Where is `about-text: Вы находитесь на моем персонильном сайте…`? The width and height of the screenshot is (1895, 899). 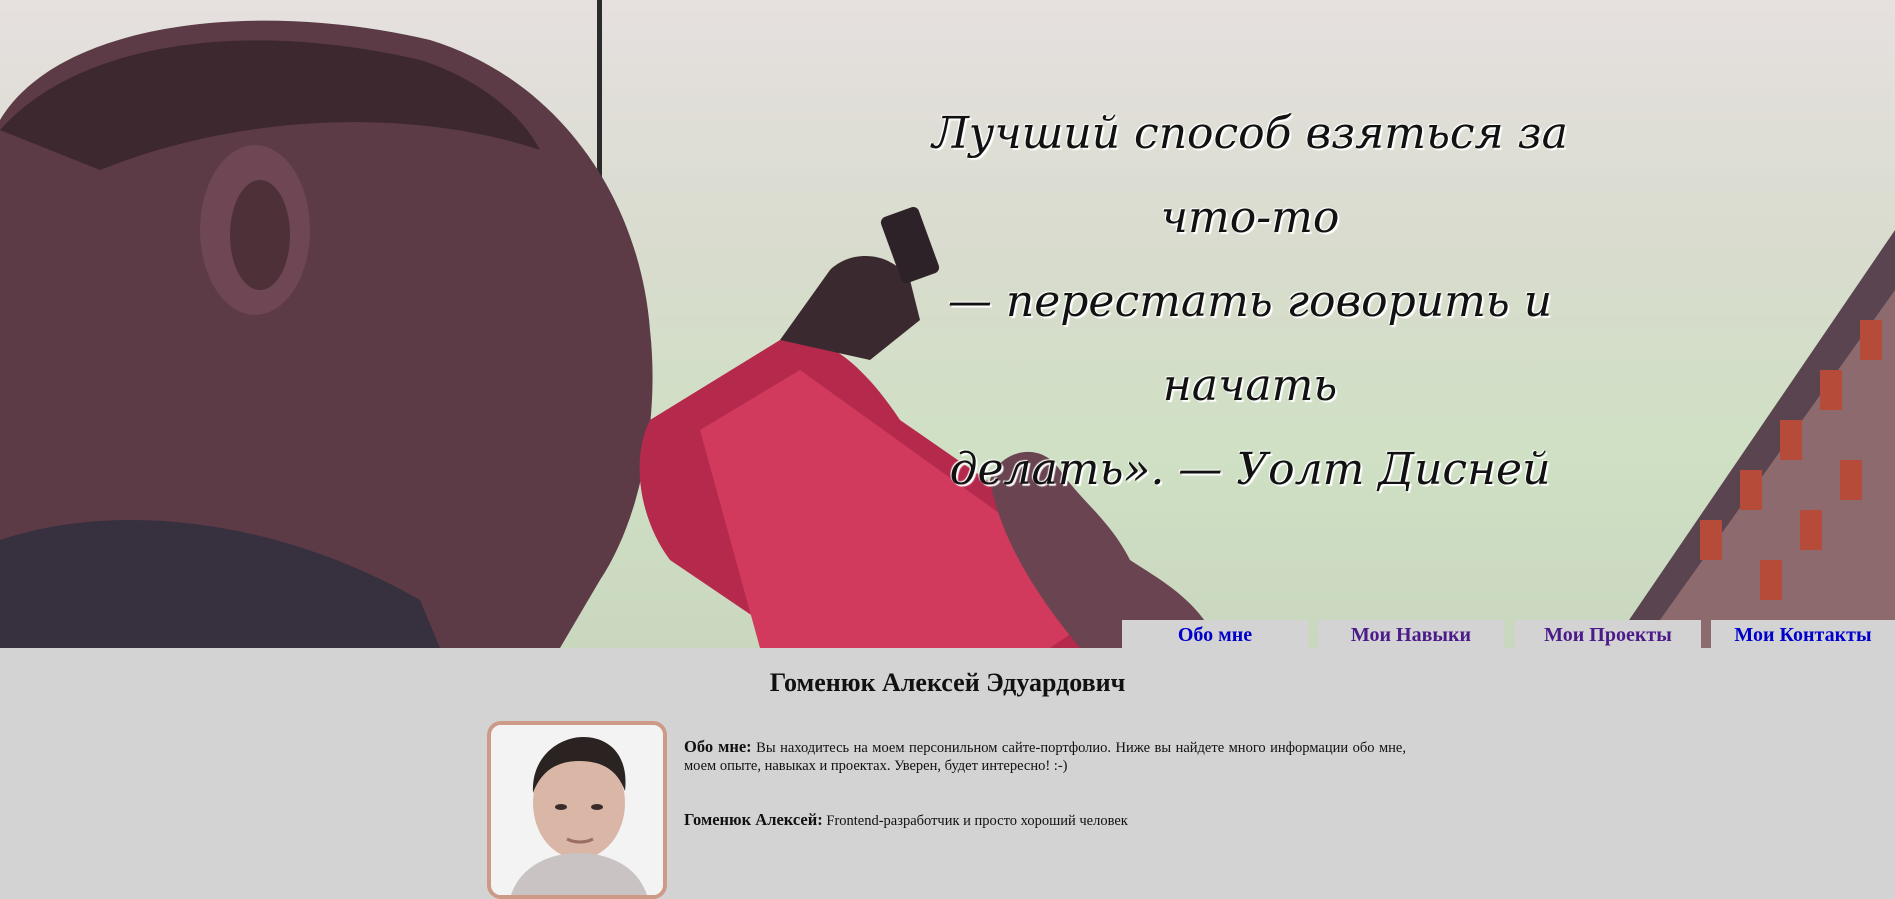
about-text: Вы находитесь на моем персонильном сайте… is located at coordinates (1045, 757).